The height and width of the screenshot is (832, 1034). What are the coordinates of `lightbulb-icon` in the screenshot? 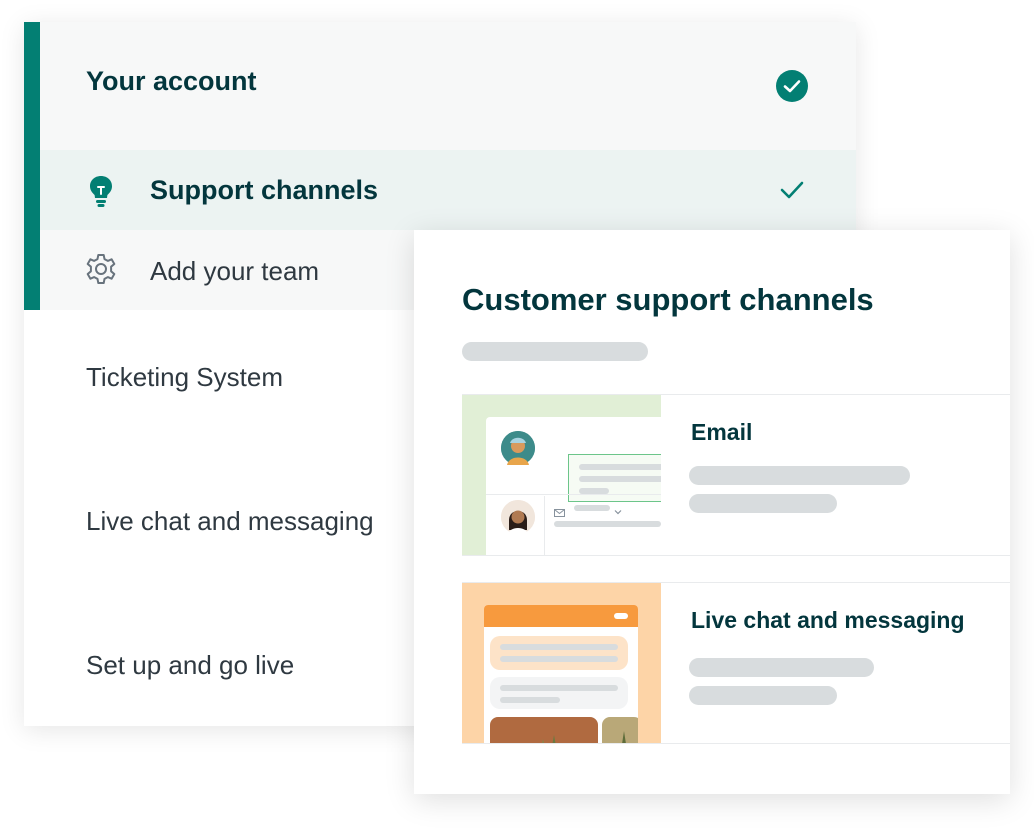 It's located at (101, 191).